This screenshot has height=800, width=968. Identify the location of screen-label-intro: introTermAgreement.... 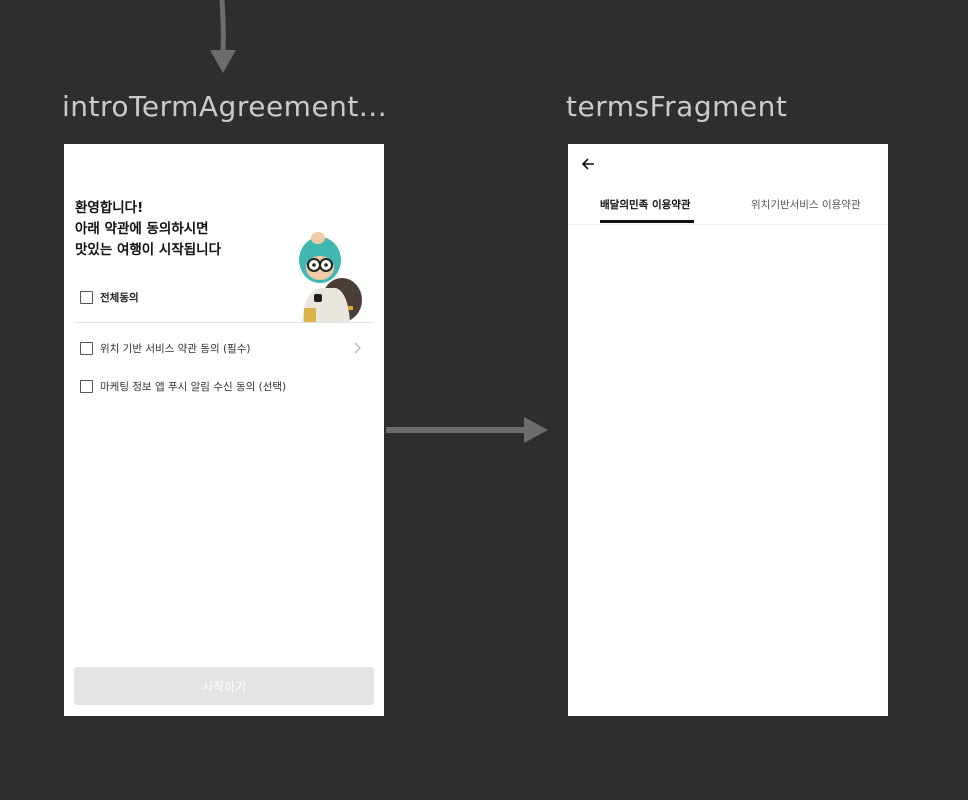
(225, 106).